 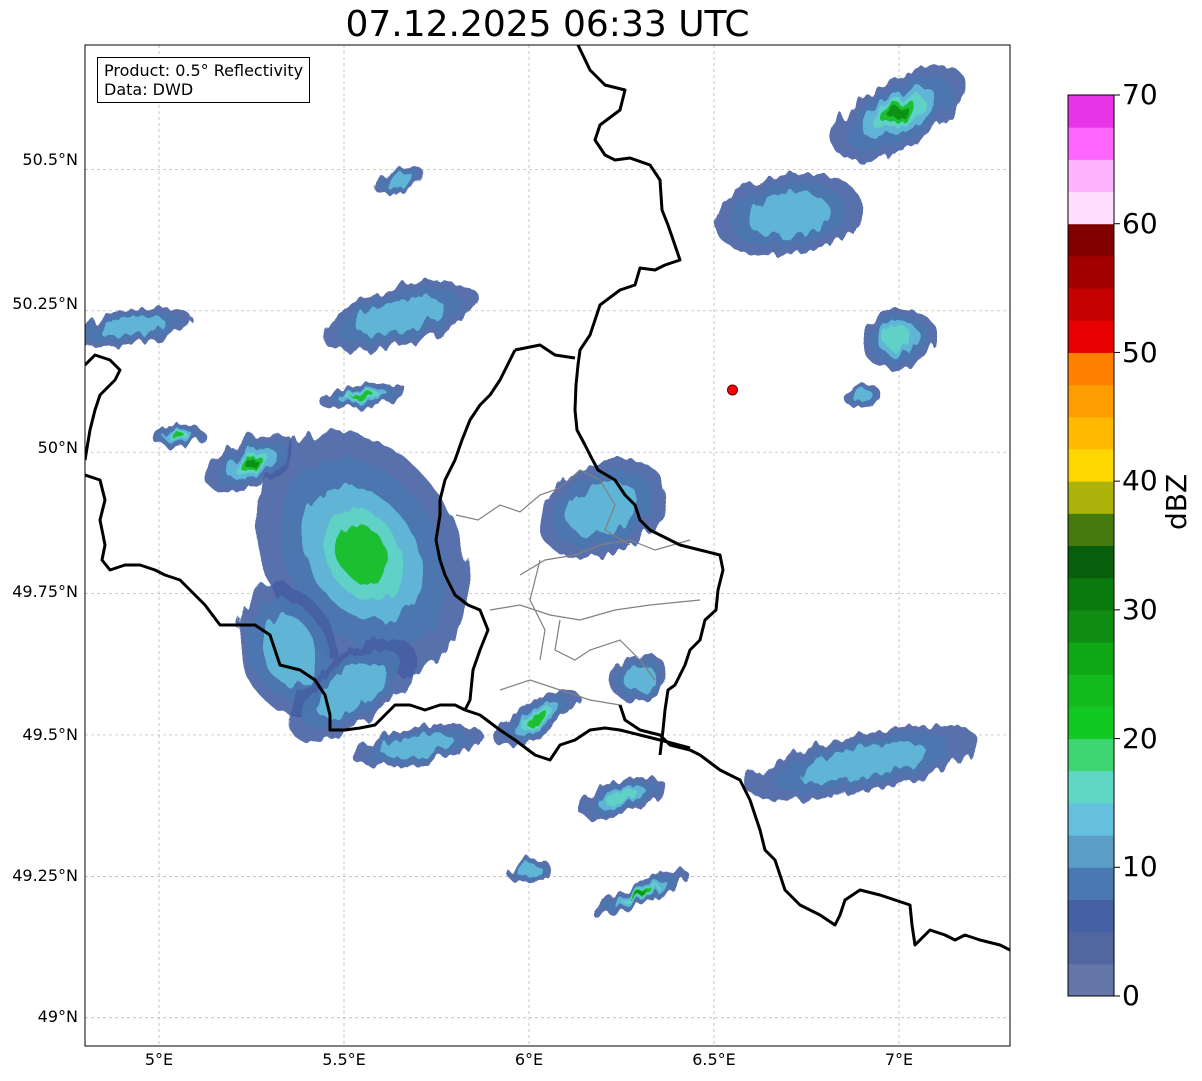 What do you see at coordinates (159, 1059) in the screenshot?
I see `lon-tick-label: 5°E` at bounding box center [159, 1059].